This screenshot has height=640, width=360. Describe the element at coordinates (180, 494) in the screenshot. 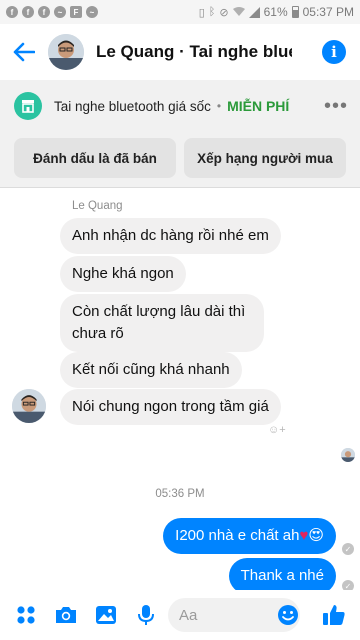

I see `message-timestamp: 05:36 PM` at that location.